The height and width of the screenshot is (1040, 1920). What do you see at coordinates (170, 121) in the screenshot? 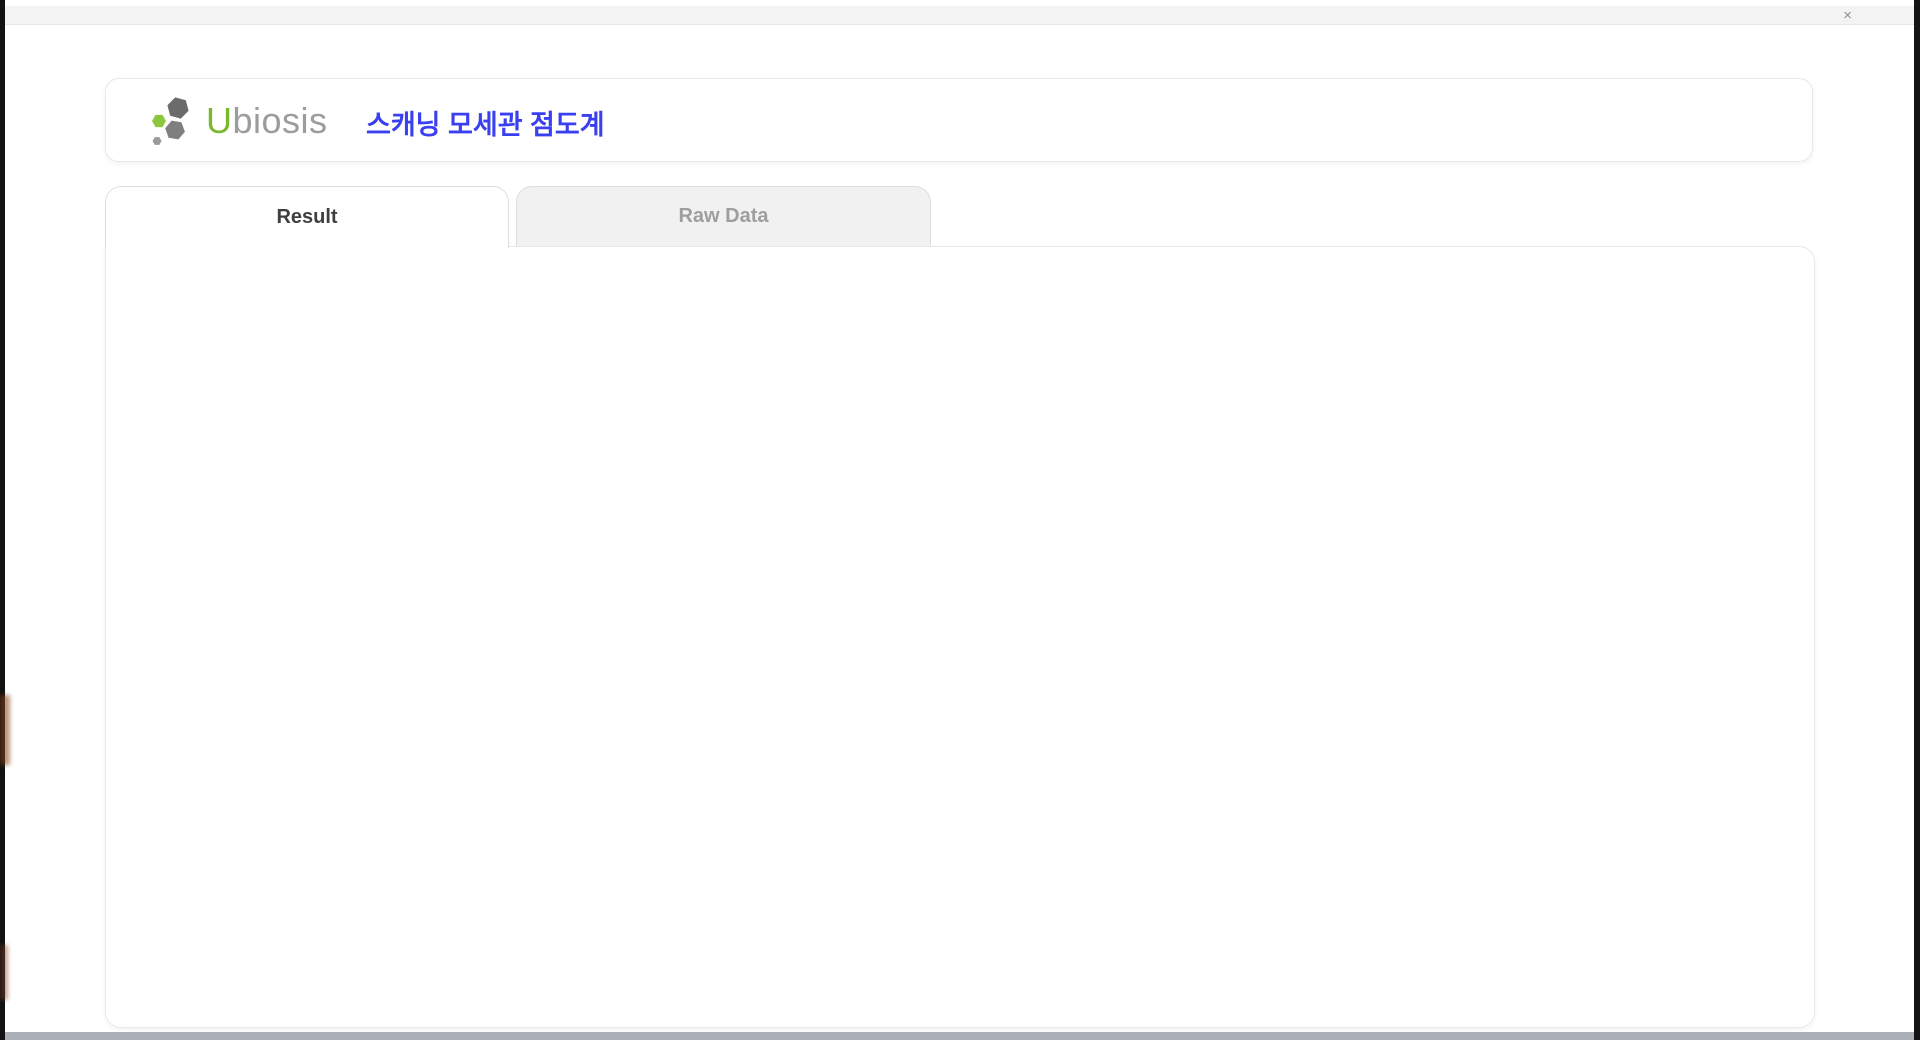
I see `hexagon-cluster-icon` at bounding box center [170, 121].